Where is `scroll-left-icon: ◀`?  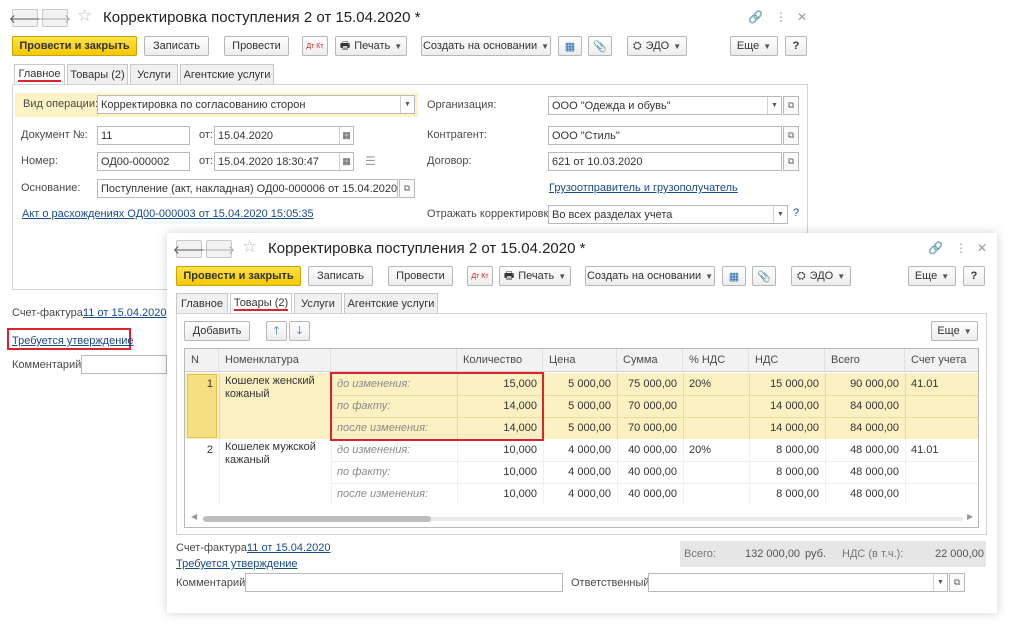
scroll-left-icon: ◀ is located at coordinates (194, 516).